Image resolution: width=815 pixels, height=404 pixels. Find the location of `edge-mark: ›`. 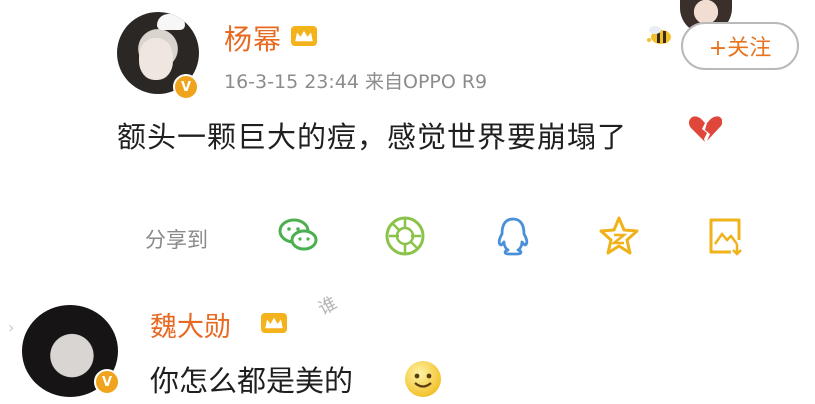

edge-mark: › is located at coordinates (11, 327).